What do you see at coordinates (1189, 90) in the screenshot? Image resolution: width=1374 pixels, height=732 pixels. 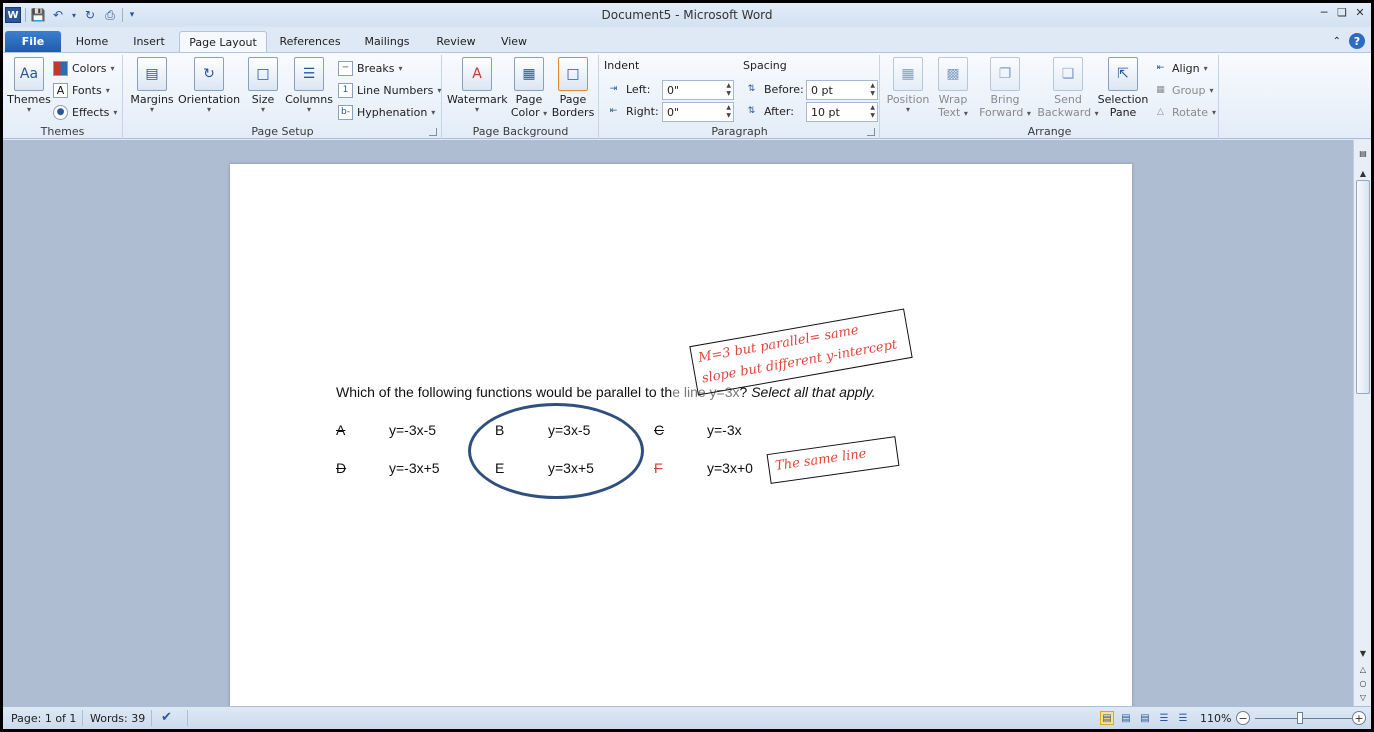 I see `group-label: Group` at bounding box center [1189, 90].